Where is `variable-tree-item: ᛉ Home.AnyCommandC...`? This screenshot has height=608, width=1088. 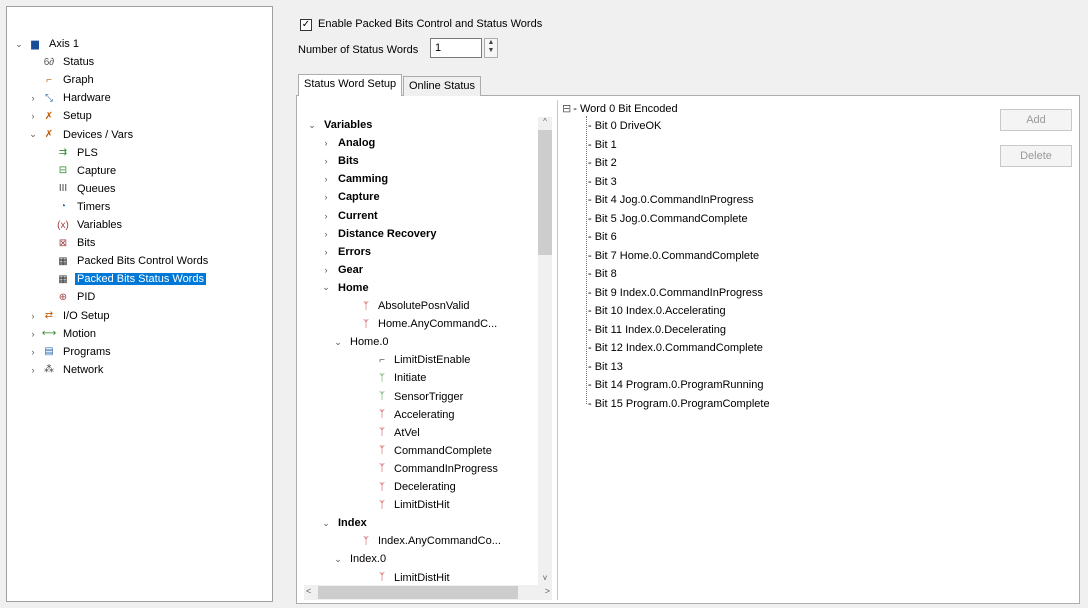 variable-tree-item: ᛉ Home.AnyCommandC... is located at coordinates (427, 324).